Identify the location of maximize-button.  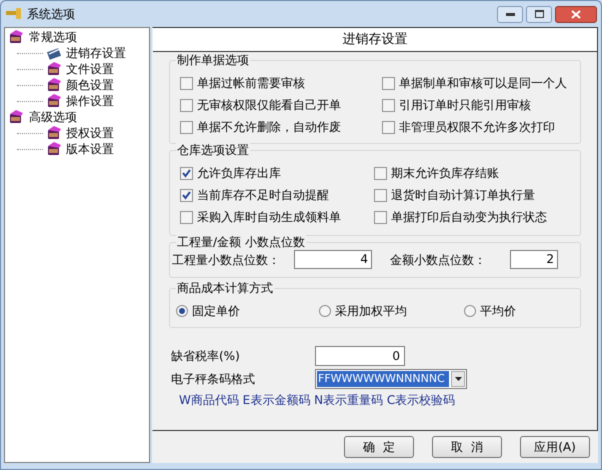
(539, 14).